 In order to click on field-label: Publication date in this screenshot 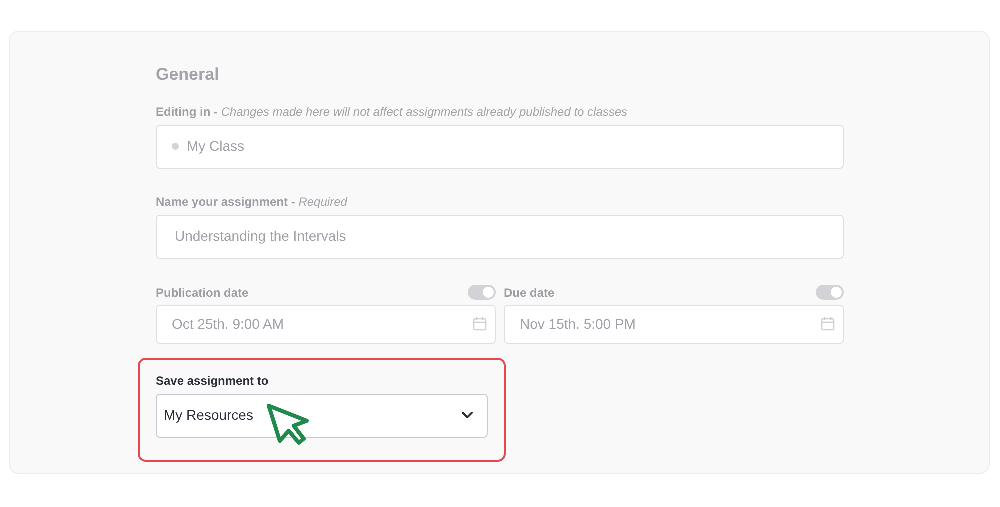, I will do `click(202, 293)`.